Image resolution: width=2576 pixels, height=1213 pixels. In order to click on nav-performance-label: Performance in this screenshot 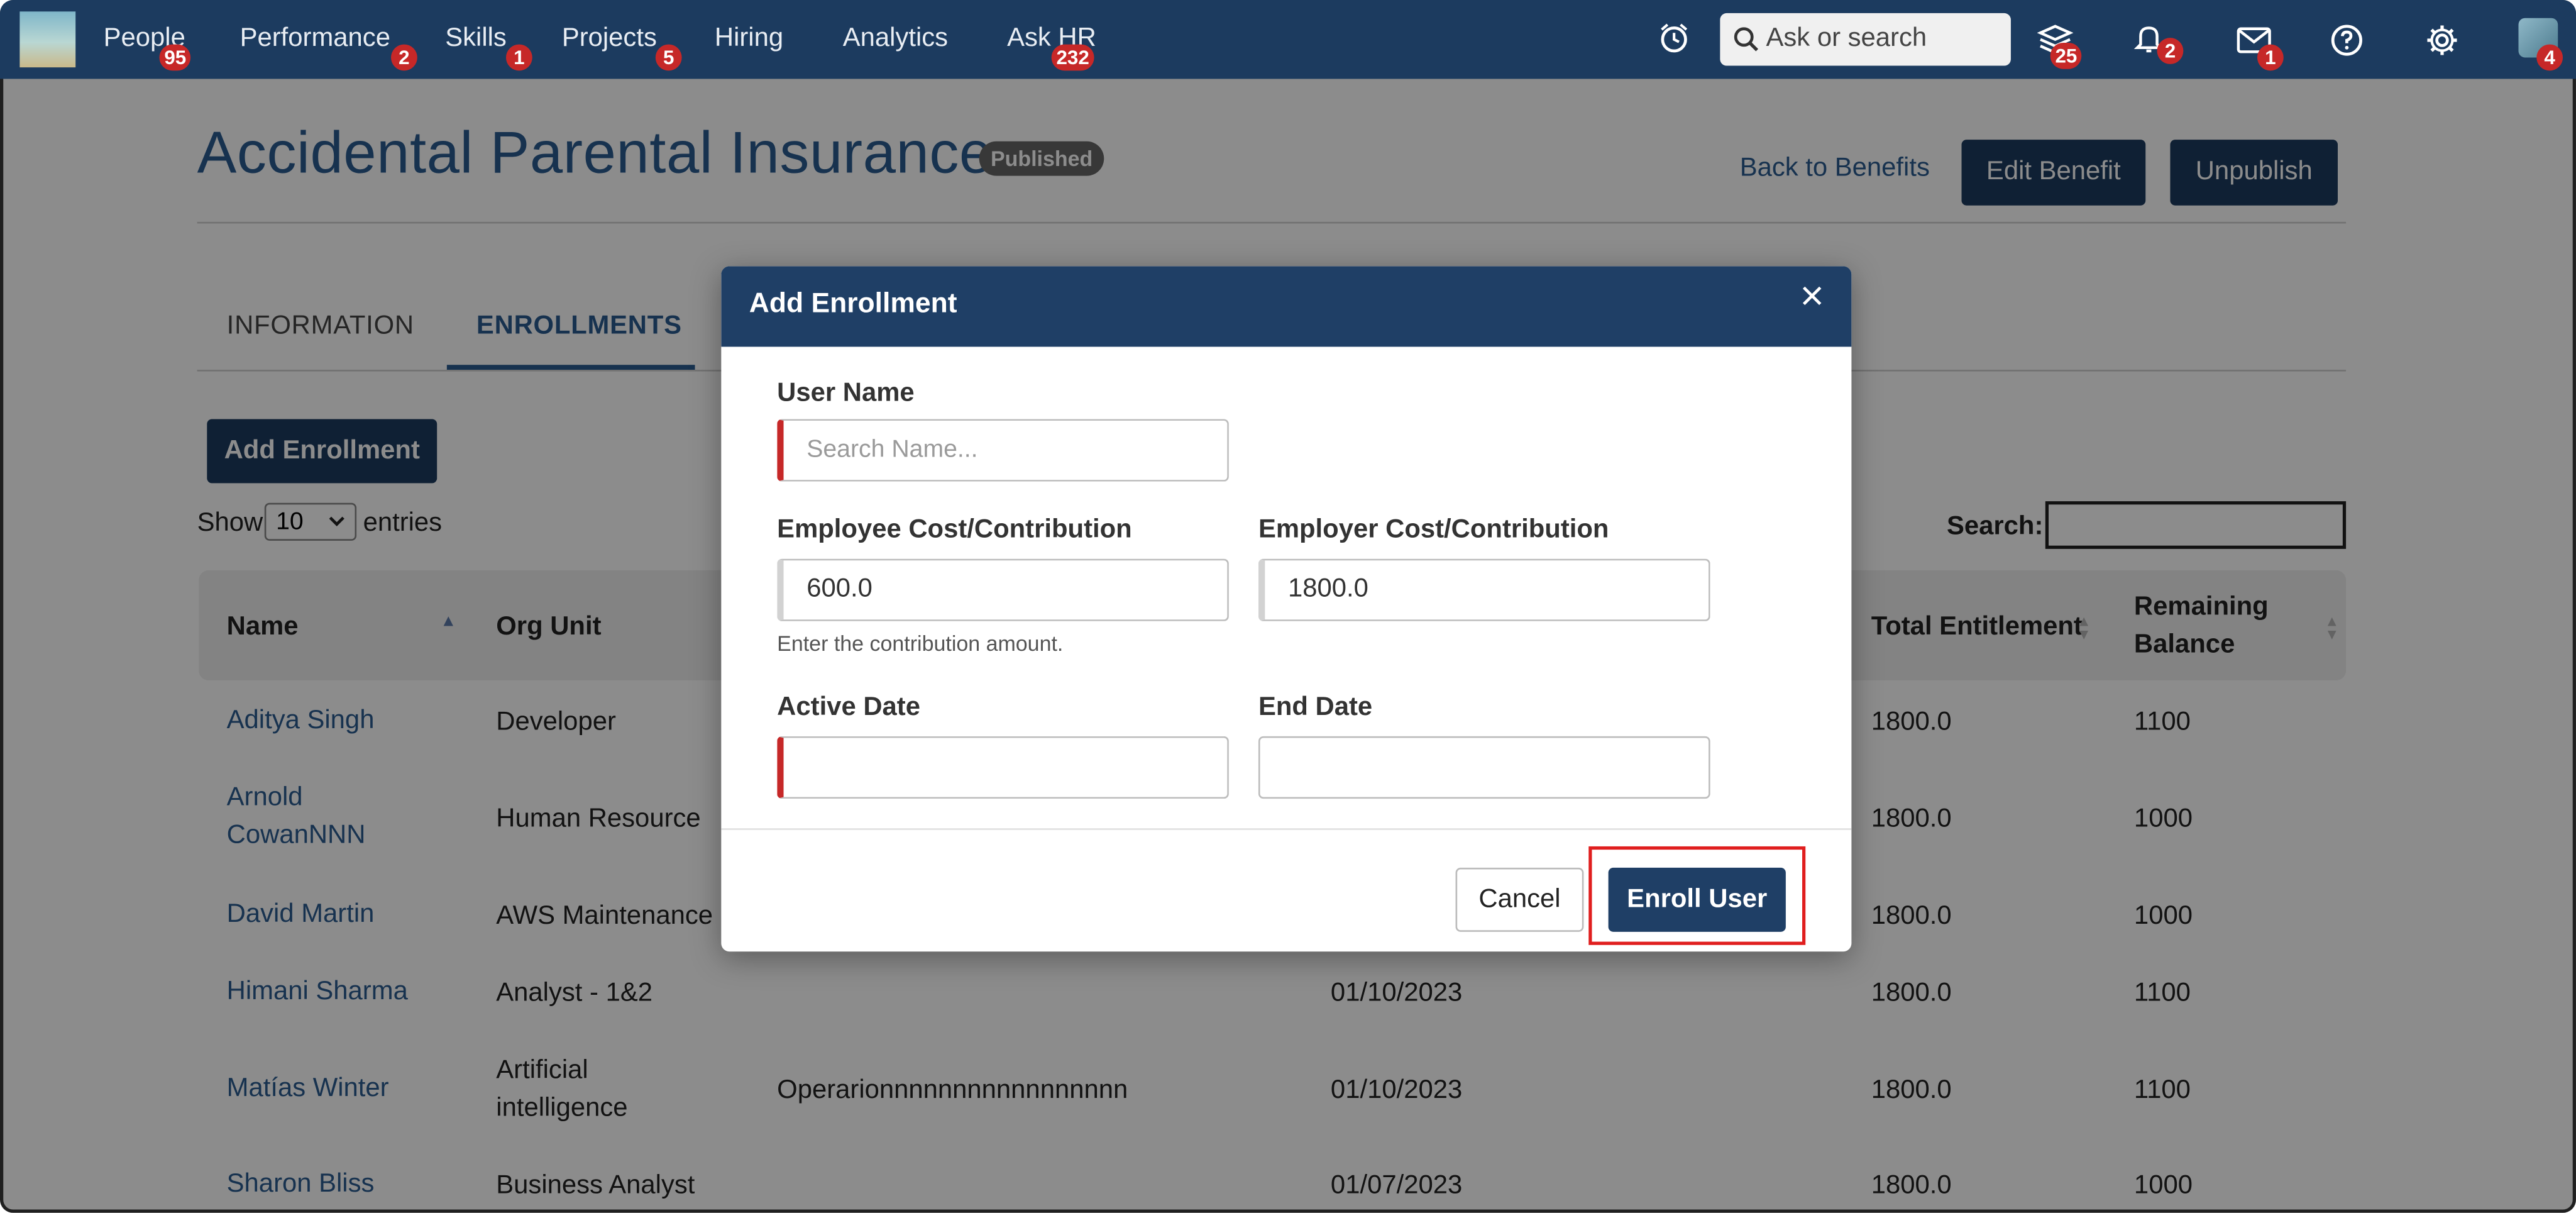, I will do `click(314, 39)`.